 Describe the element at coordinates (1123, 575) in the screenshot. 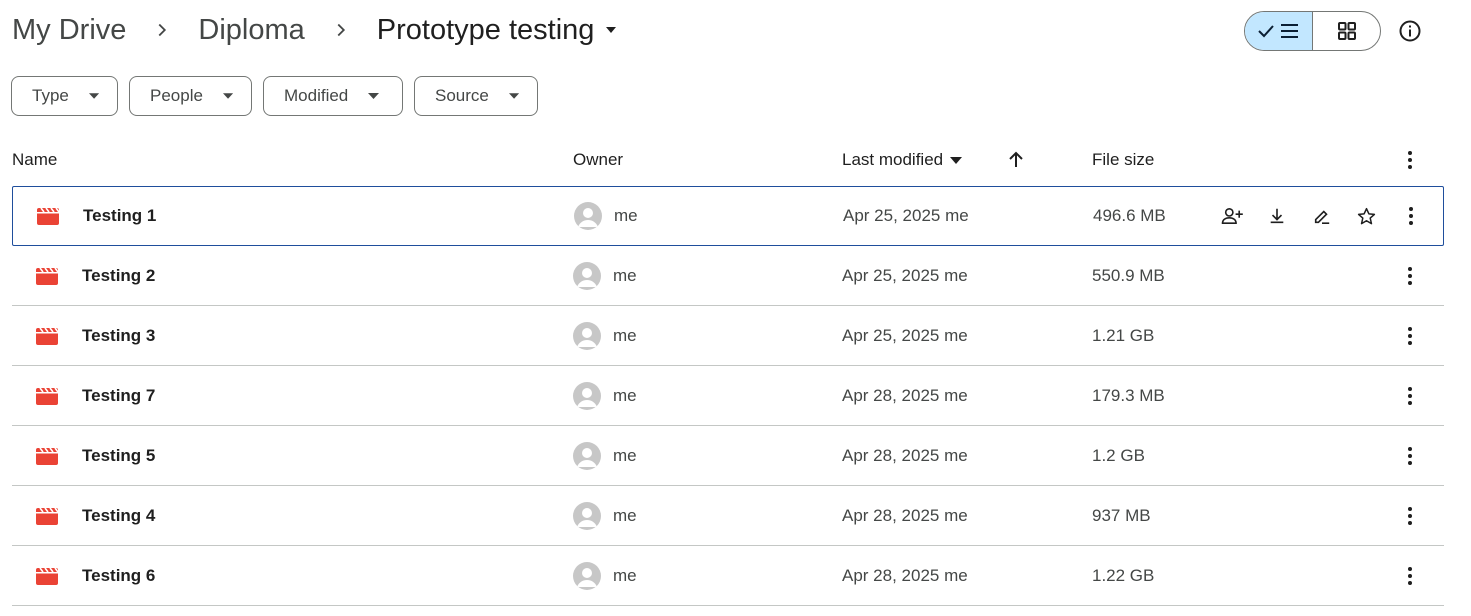

I see `file-size: 1.22 GB` at that location.